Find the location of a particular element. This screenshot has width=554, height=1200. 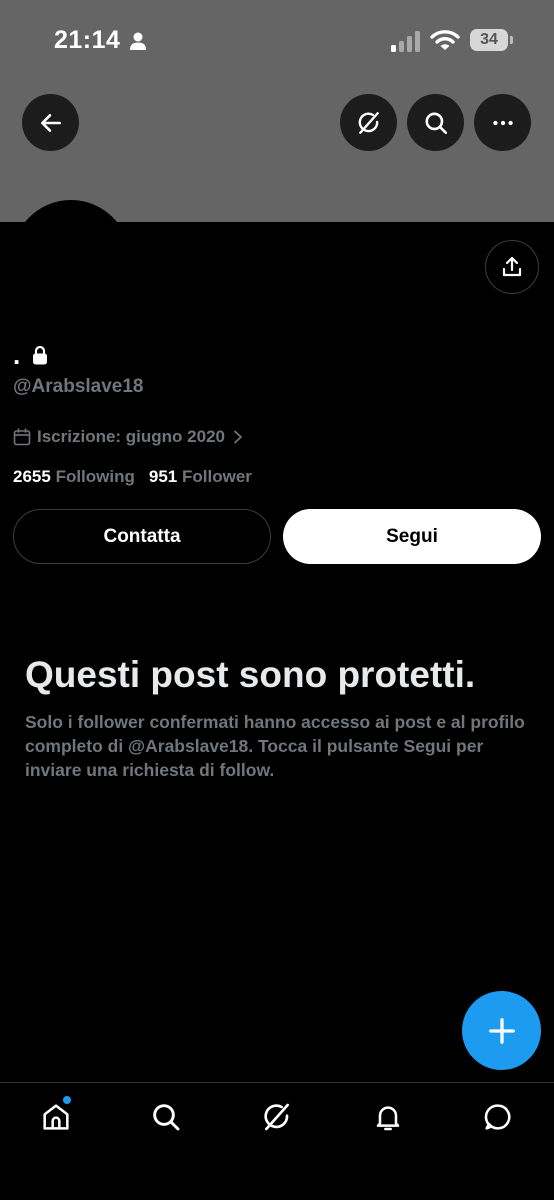

protected-title: Questi post sono protetti. is located at coordinates (250, 674).